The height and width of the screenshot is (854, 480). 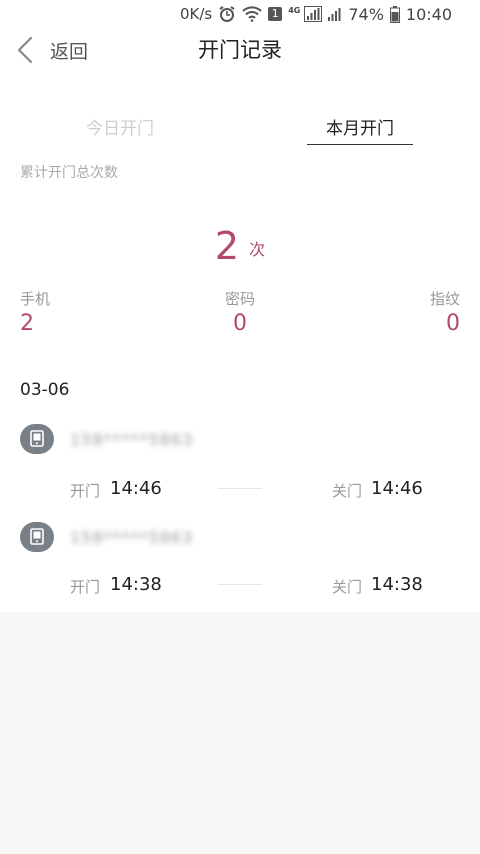 What do you see at coordinates (69, 51) in the screenshot?
I see `back-label: 返回` at bounding box center [69, 51].